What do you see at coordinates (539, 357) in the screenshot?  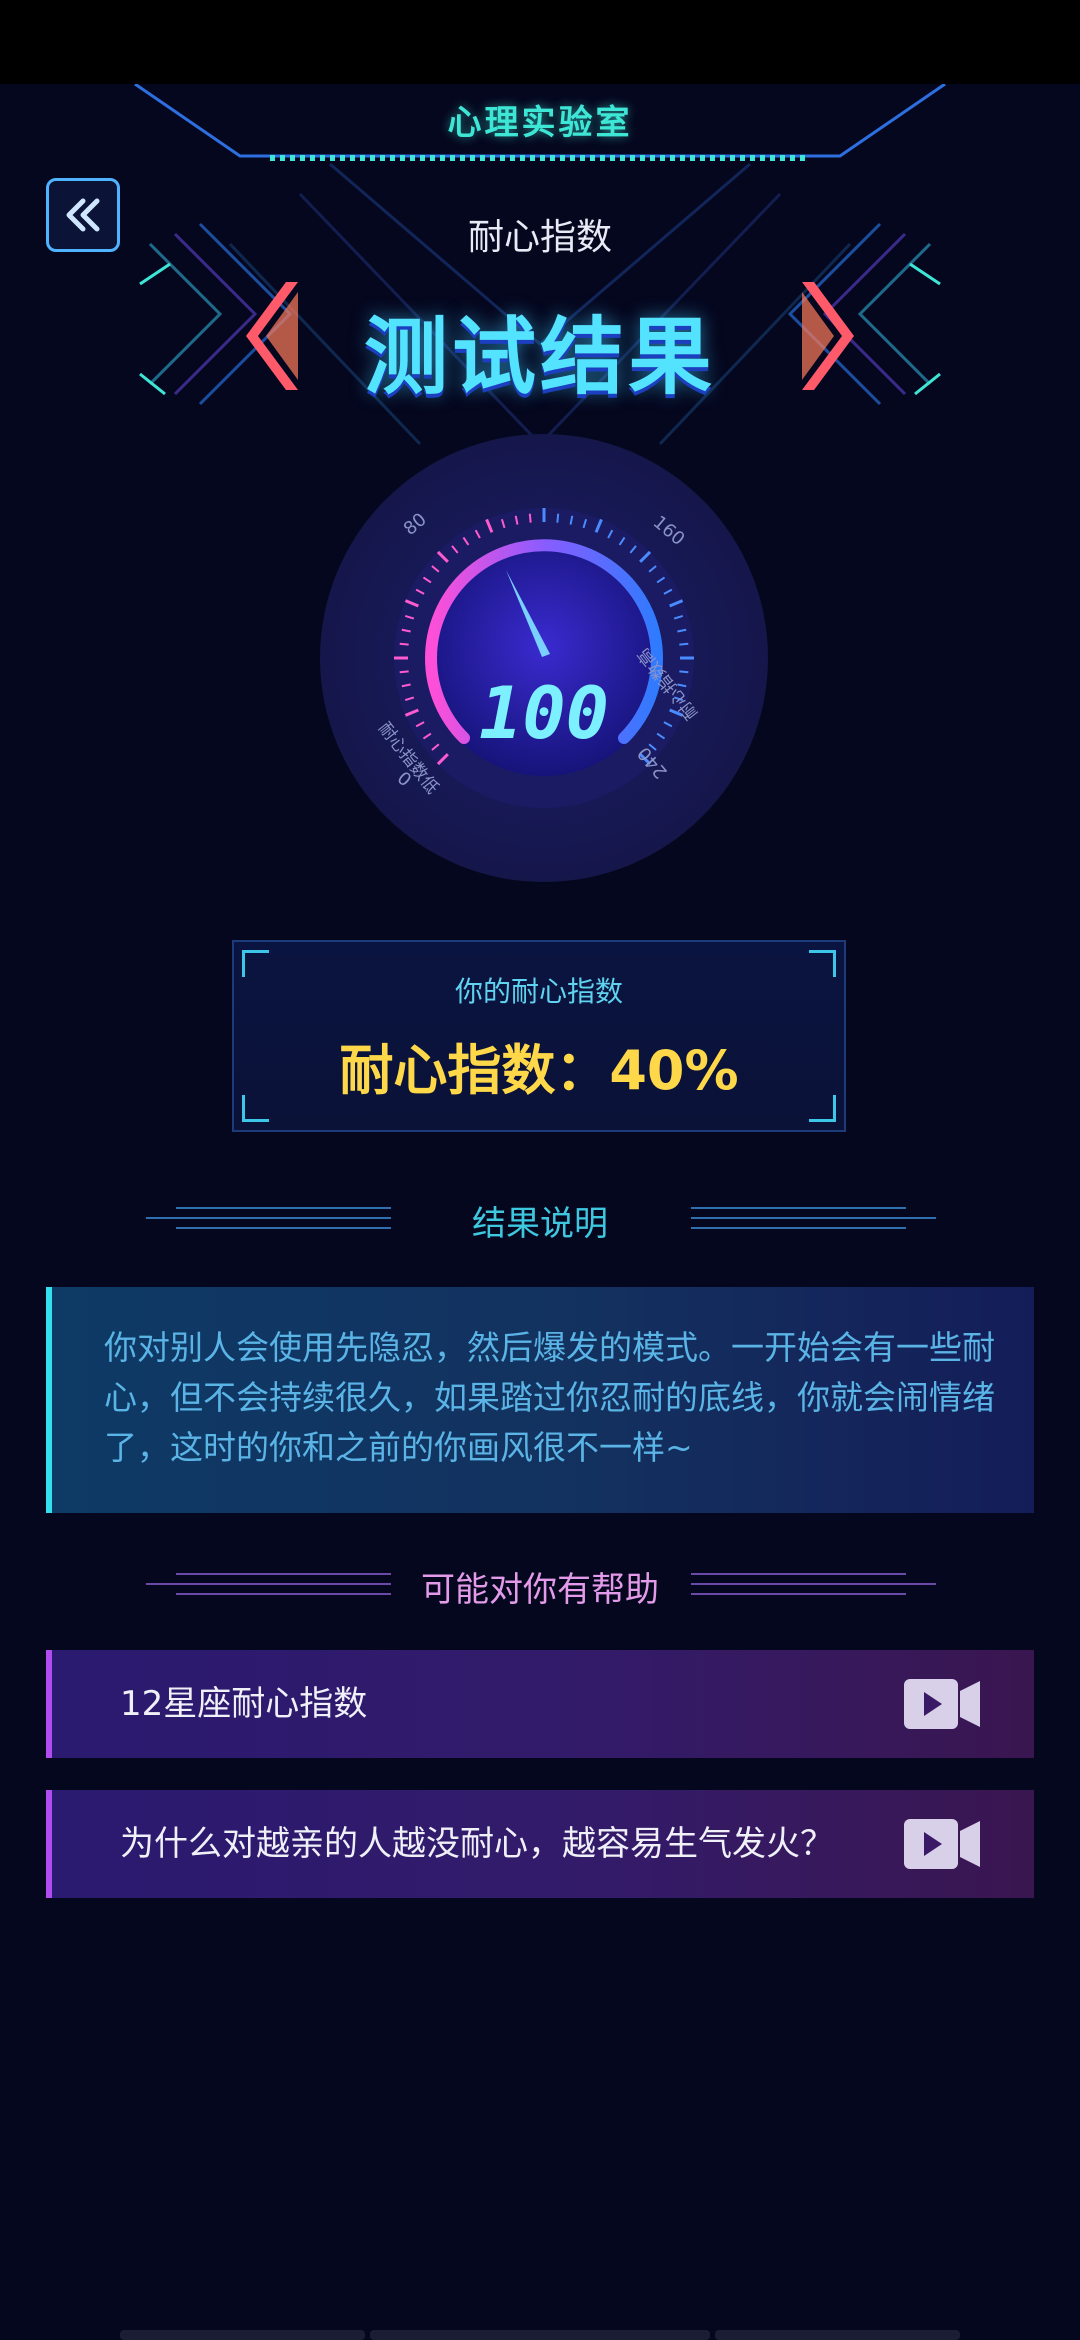 I see `result-title: 测试结果` at bounding box center [539, 357].